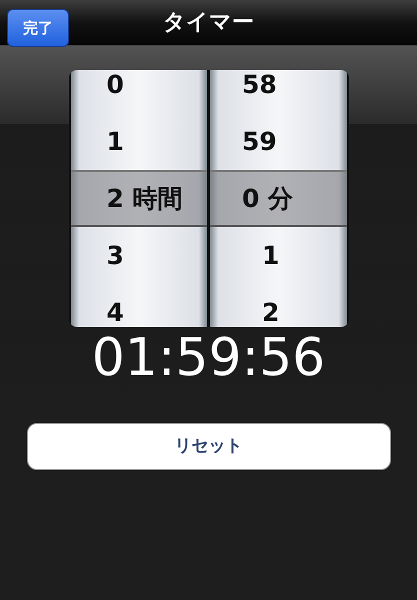 The height and width of the screenshot is (600, 417). What do you see at coordinates (243, 87) in the screenshot?
I see `picker-value: 58` at bounding box center [243, 87].